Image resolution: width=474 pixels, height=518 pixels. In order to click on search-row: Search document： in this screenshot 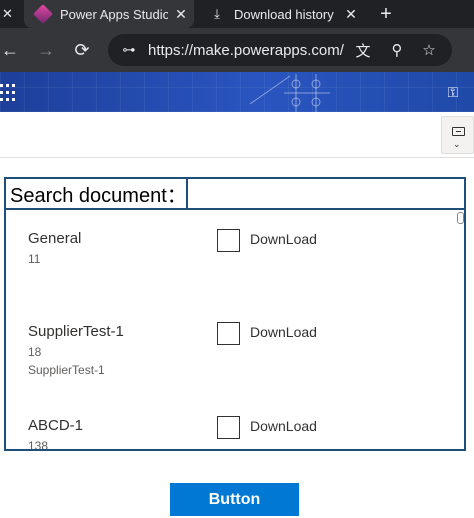, I will do `click(235, 193)`.